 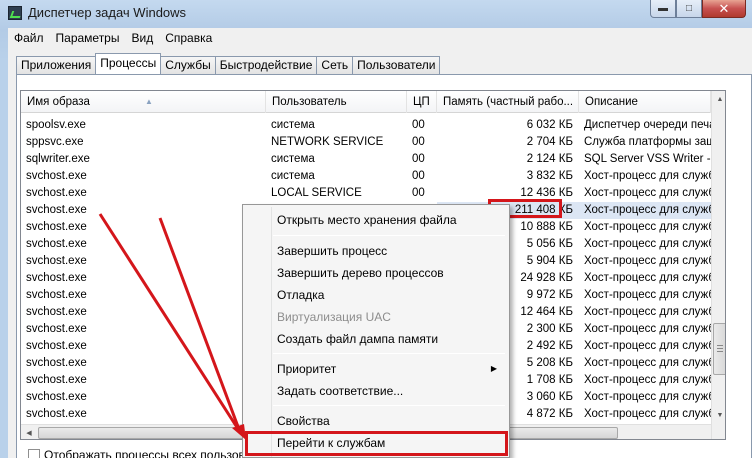 What do you see at coordinates (718, 265) in the screenshot?
I see `vertical-scrollbar: ▲ ▼` at bounding box center [718, 265].